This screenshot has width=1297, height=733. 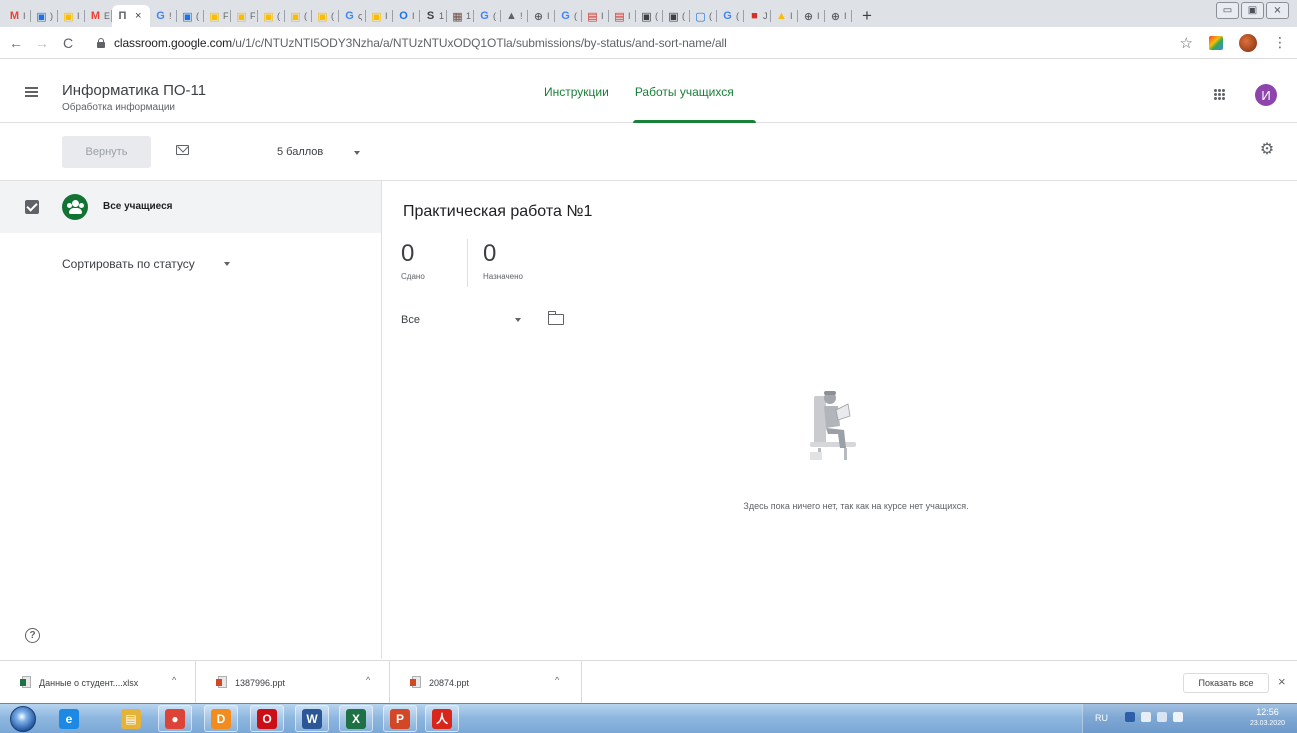 I want to click on google-apps-icon, so click(x=1219, y=94).